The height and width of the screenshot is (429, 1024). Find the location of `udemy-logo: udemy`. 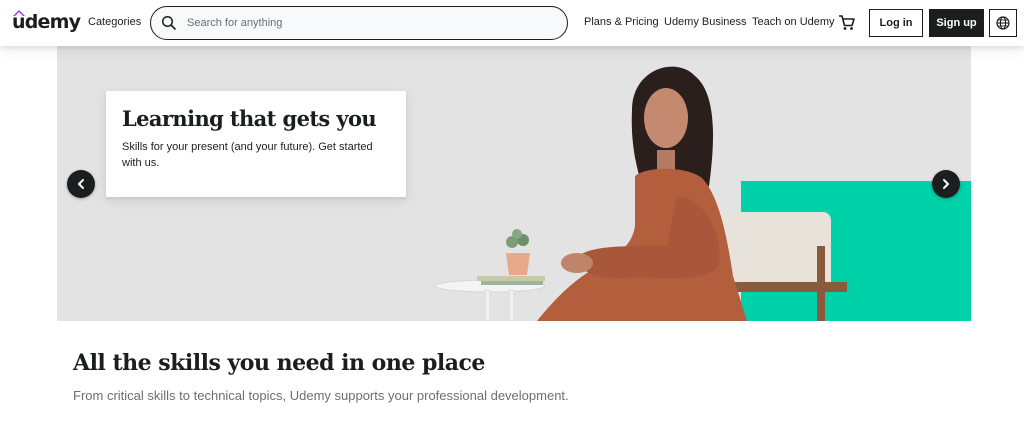

udemy-logo: udemy is located at coordinates (46, 22).